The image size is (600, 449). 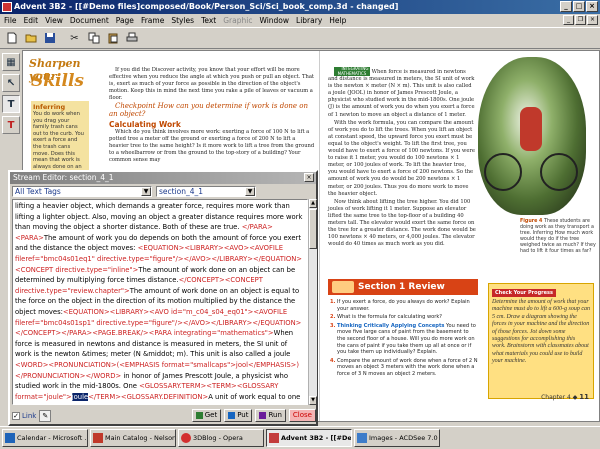 What do you see at coordinates (89, 20) in the screenshot?
I see `menu-document: Document` at bounding box center [89, 20].